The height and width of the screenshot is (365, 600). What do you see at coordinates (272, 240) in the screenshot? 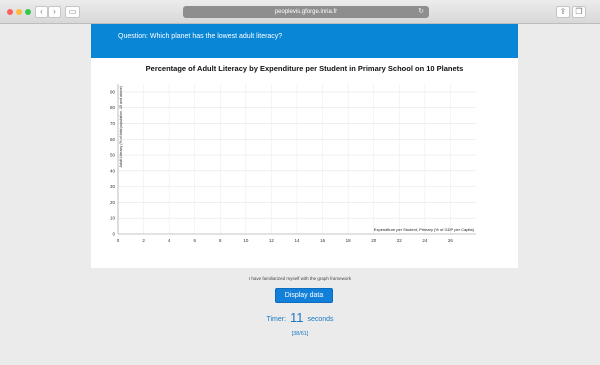
I see `x-tick-label: 12` at bounding box center [272, 240].